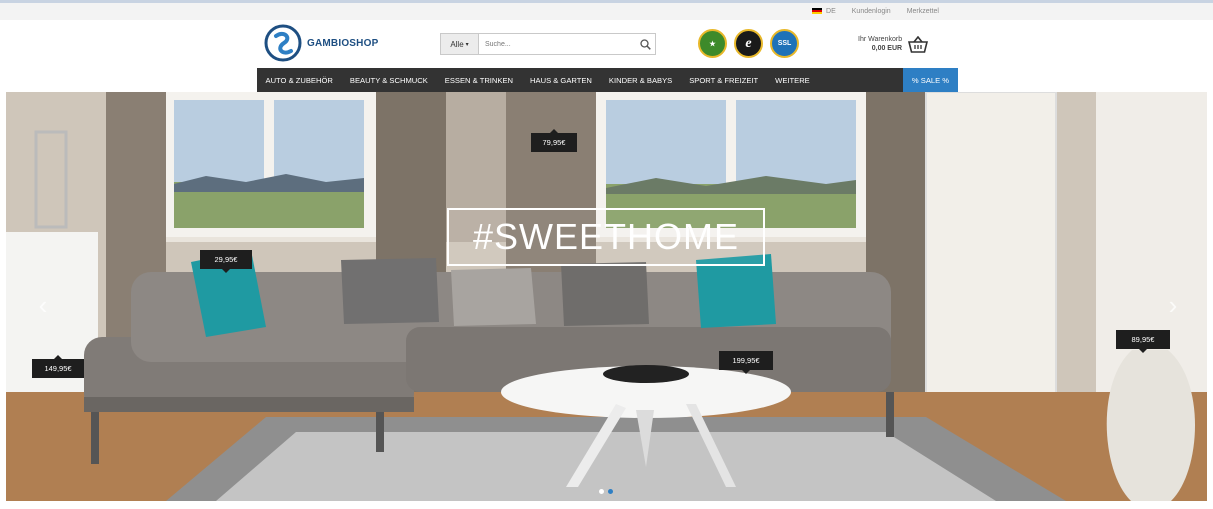 This screenshot has height=509, width=1213. Describe the element at coordinates (561, 80) in the screenshot. I see `nav-item-home-garden: HAUS & GARTEN` at that location.